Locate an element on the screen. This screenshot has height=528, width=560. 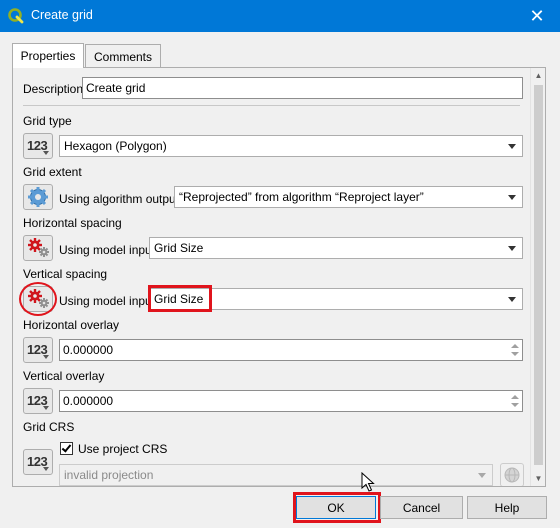
close-icon: ✕ is located at coordinates (537, 16).